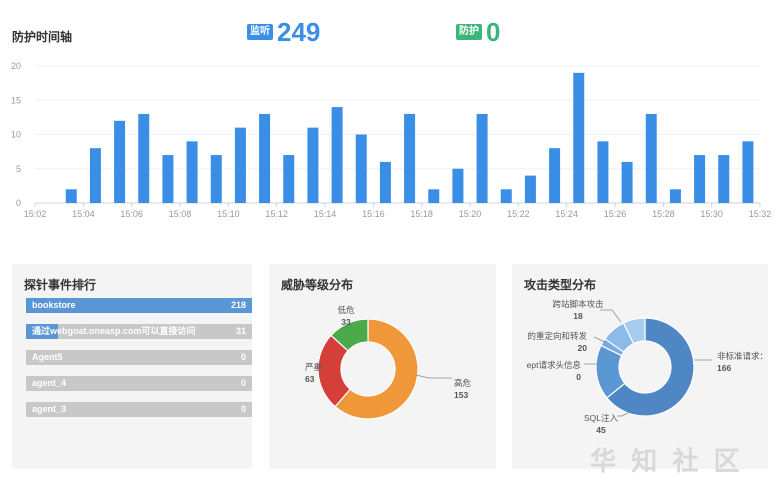  I want to click on listen-count: 249, so click(299, 32).